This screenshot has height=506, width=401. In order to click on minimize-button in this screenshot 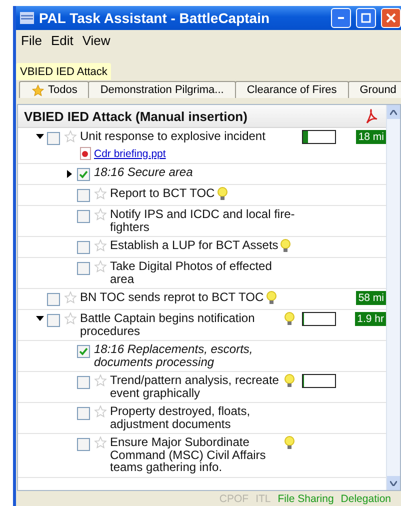, I will do `click(341, 18)`.